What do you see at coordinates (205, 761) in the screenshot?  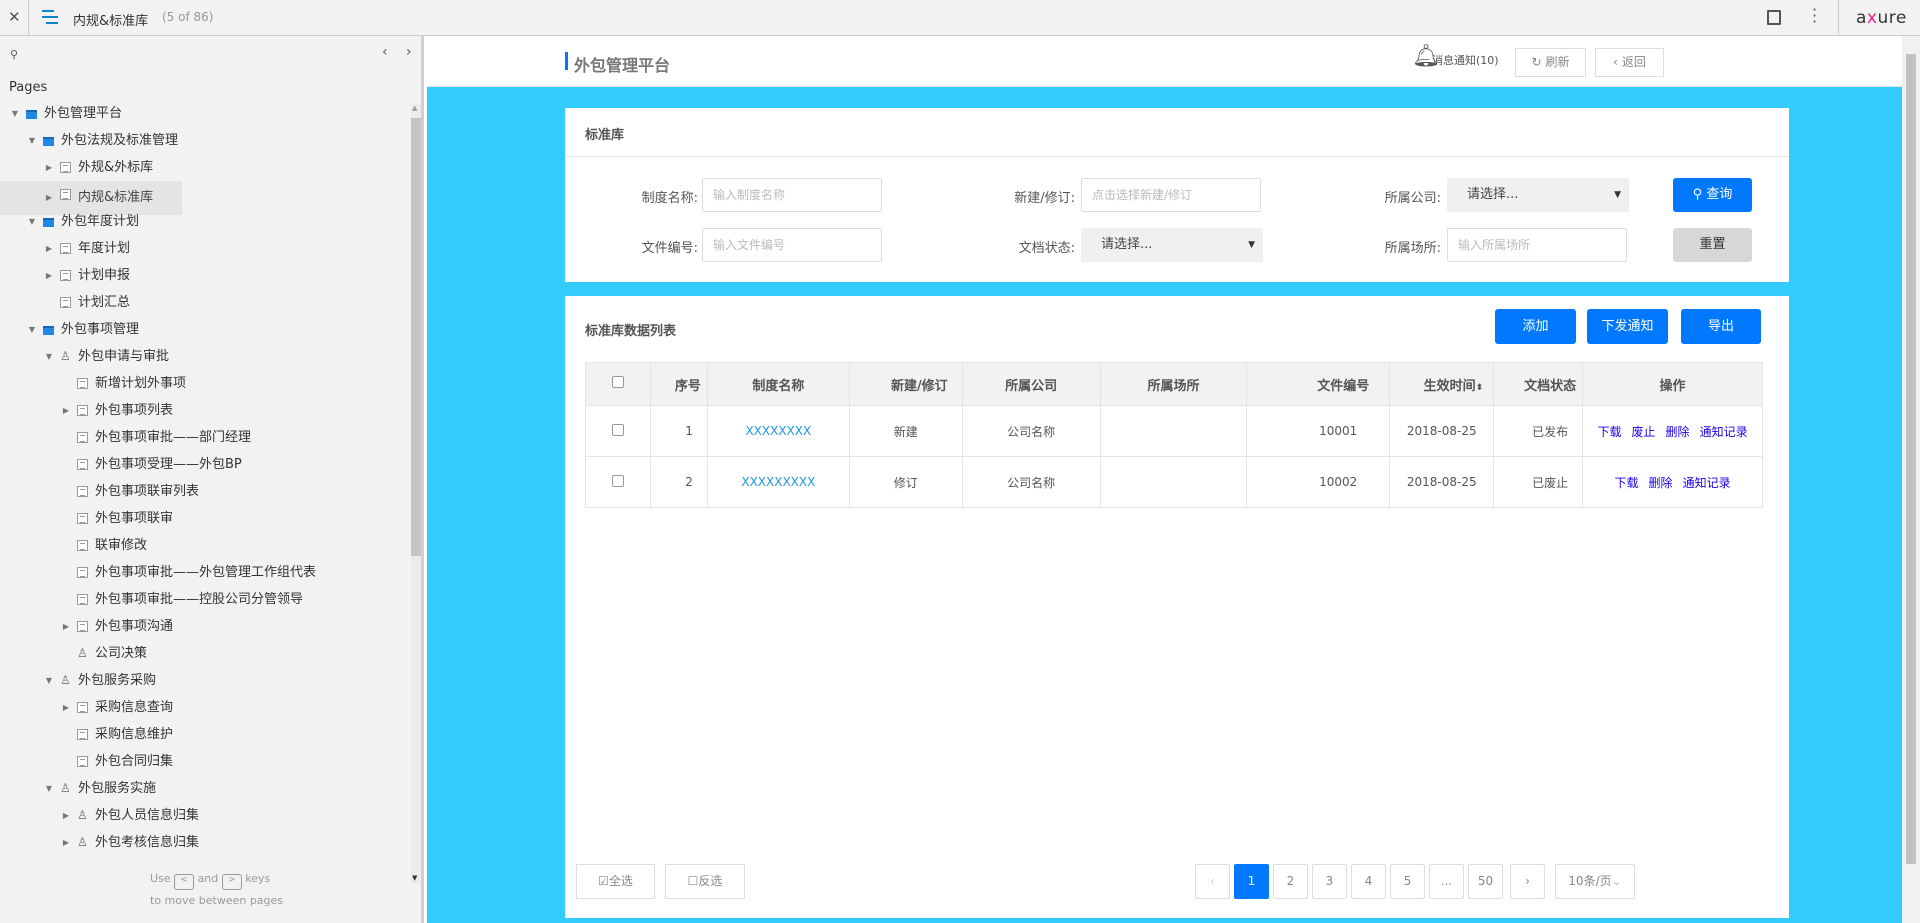 I see `tree-item: 外包合同归集` at bounding box center [205, 761].